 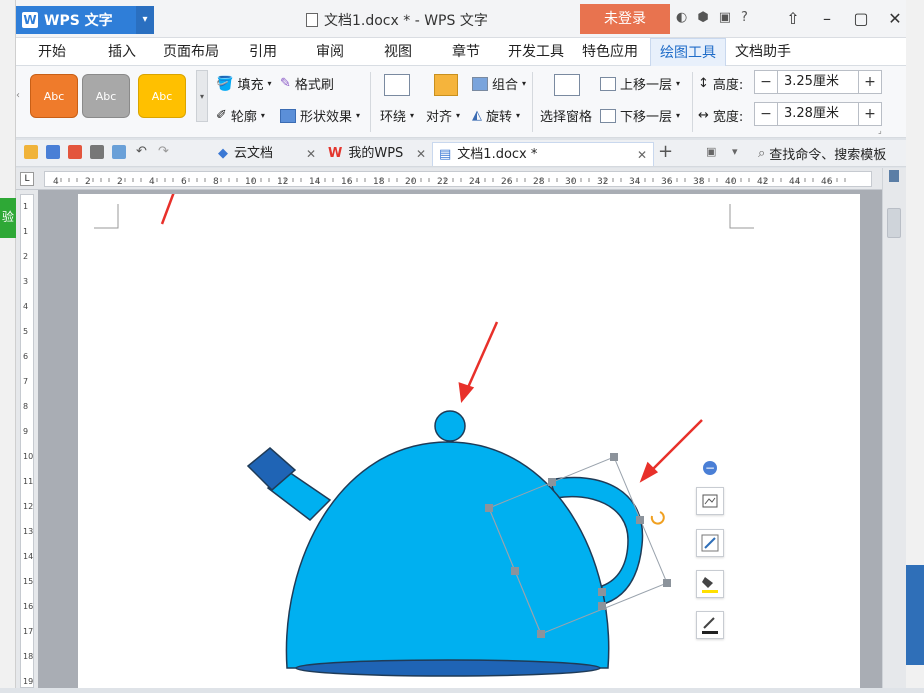 I want to click on ruler-label: 18, so click(x=379, y=182).